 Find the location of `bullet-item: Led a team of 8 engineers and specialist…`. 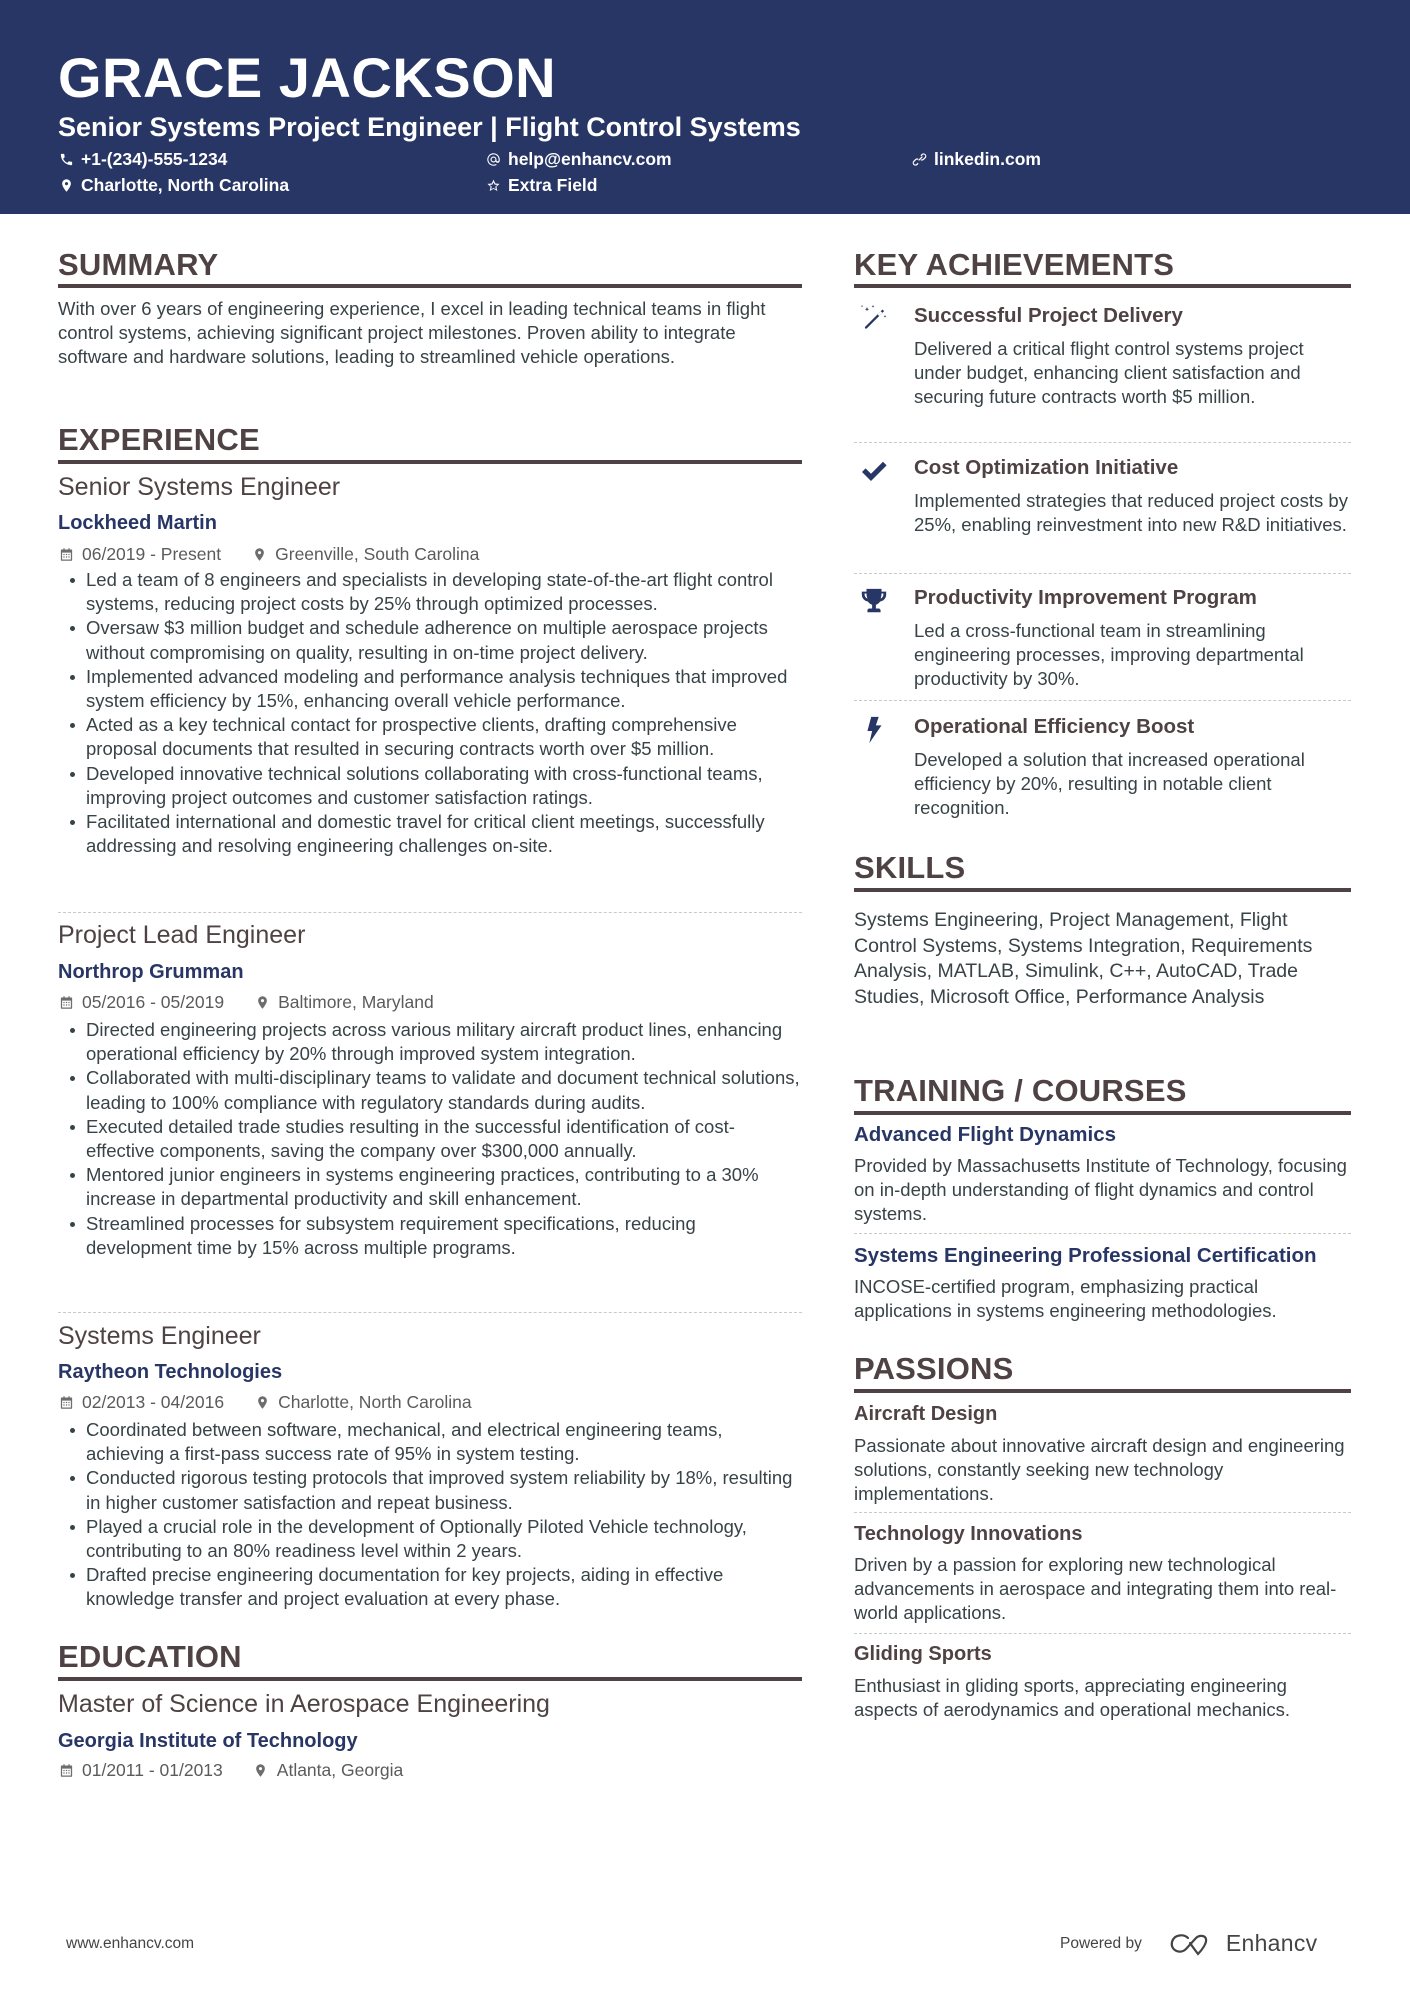

bullet-item: Led a team of 8 engineers and specialist… is located at coordinates (430, 592).